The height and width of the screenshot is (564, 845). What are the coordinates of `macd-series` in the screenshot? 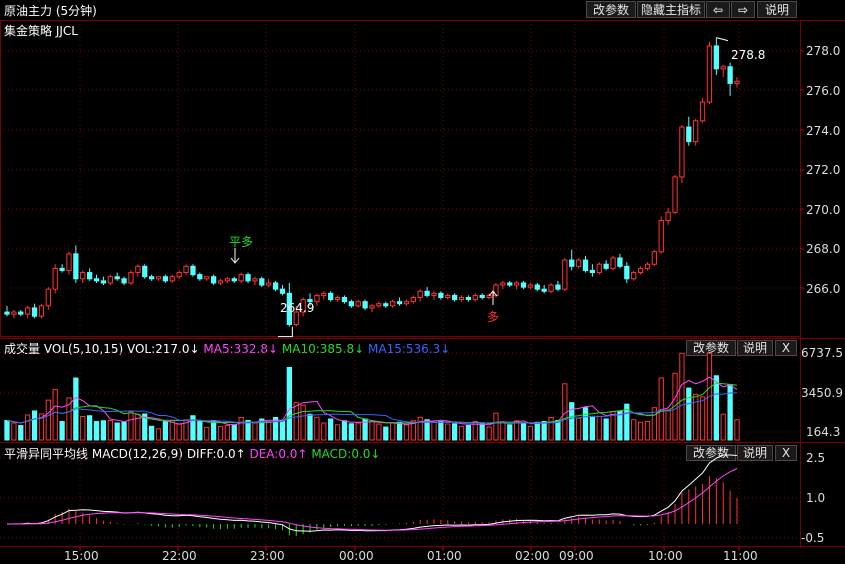 It's located at (372, 495).